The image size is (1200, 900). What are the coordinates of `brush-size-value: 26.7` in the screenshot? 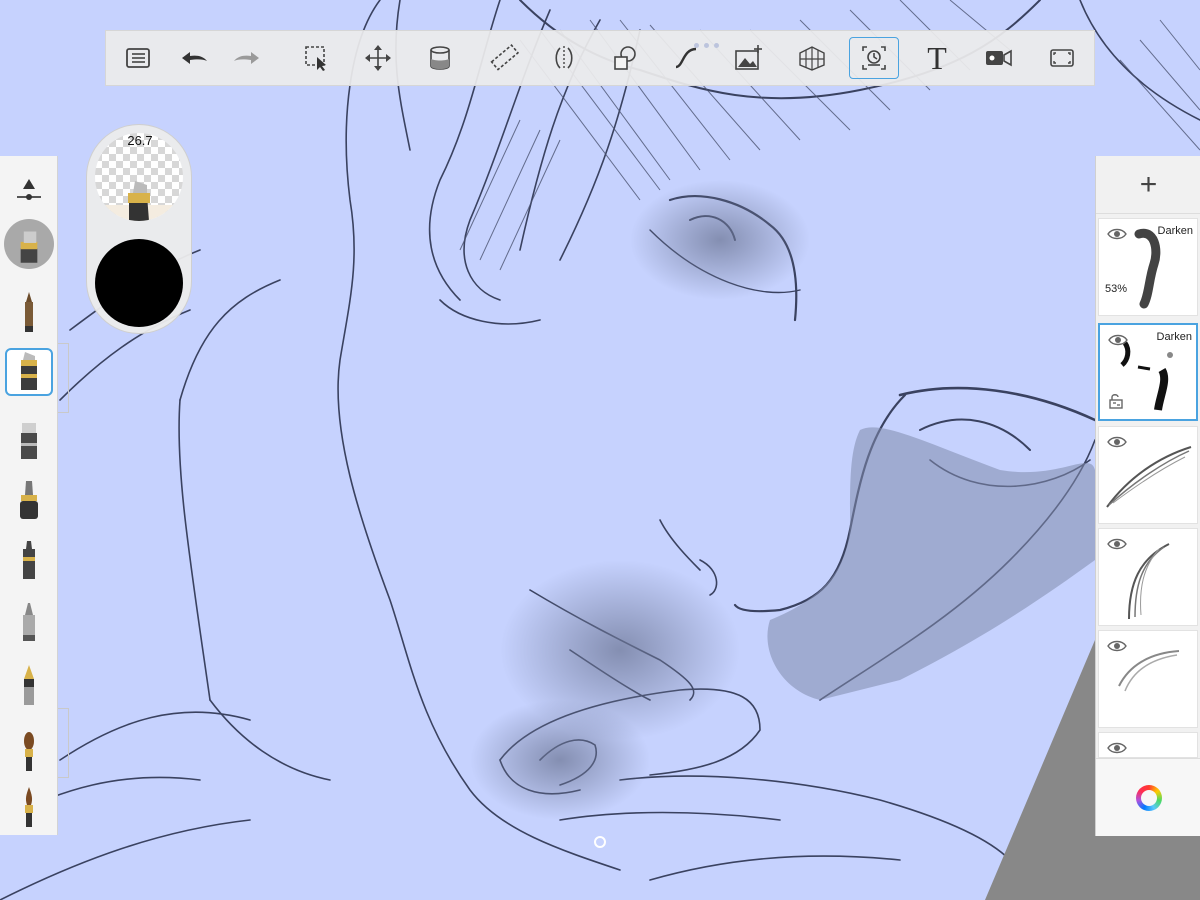 It's located at (140, 140).